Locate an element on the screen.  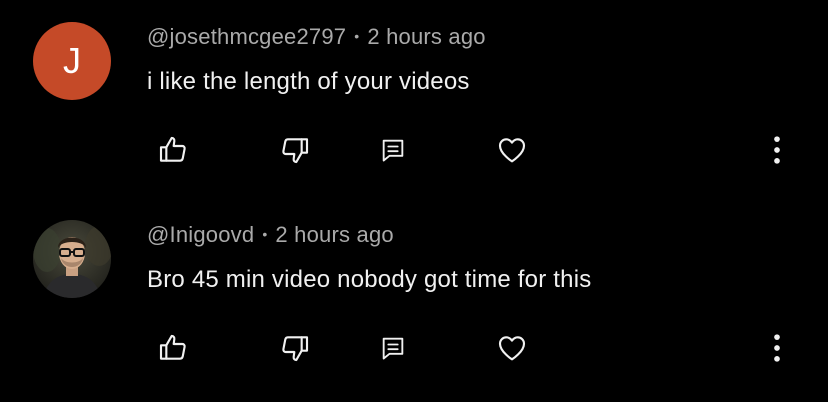
profile-photo-icon is located at coordinates (72, 259).